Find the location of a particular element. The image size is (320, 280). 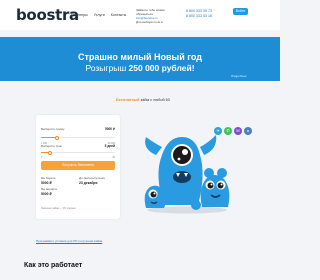

contact-line: Для выбора поля в is located at coordinates (149, 22).